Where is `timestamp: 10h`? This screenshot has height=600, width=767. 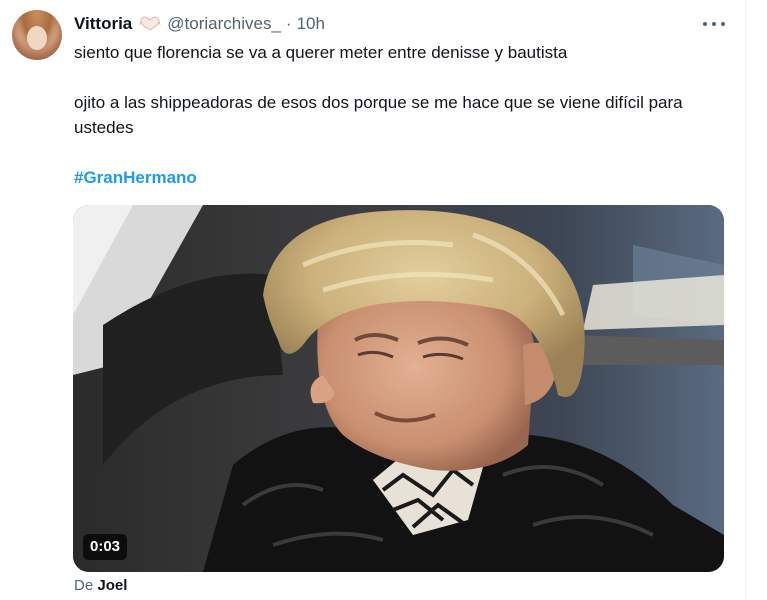 timestamp: 10h is located at coordinates (311, 24).